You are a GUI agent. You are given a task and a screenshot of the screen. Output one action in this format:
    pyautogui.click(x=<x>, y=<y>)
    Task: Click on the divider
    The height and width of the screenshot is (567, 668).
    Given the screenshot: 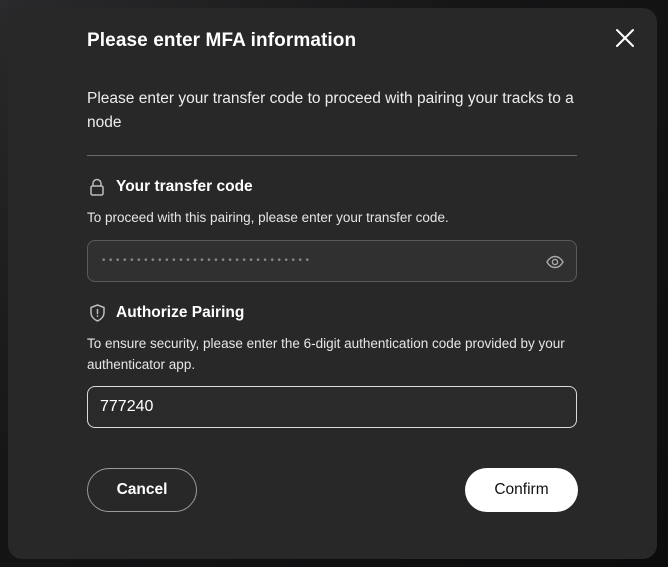 What is the action you would take?
    pyautogui.click(x=332, y=155)
    